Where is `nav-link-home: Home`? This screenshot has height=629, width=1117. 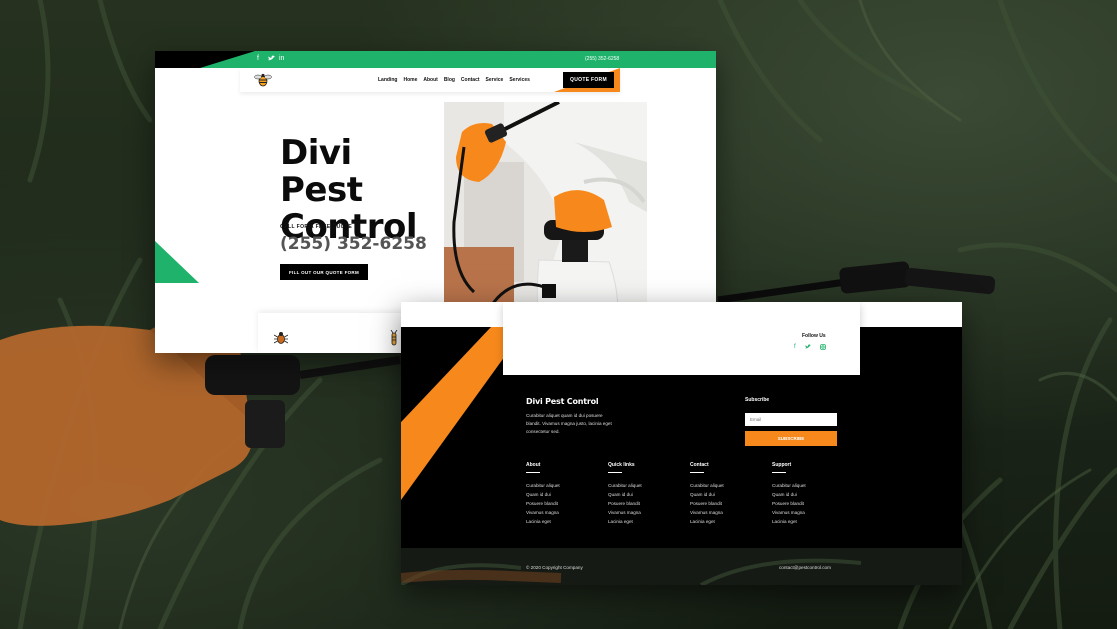 nav-link-home: Home is located at coordinates (410, 80).